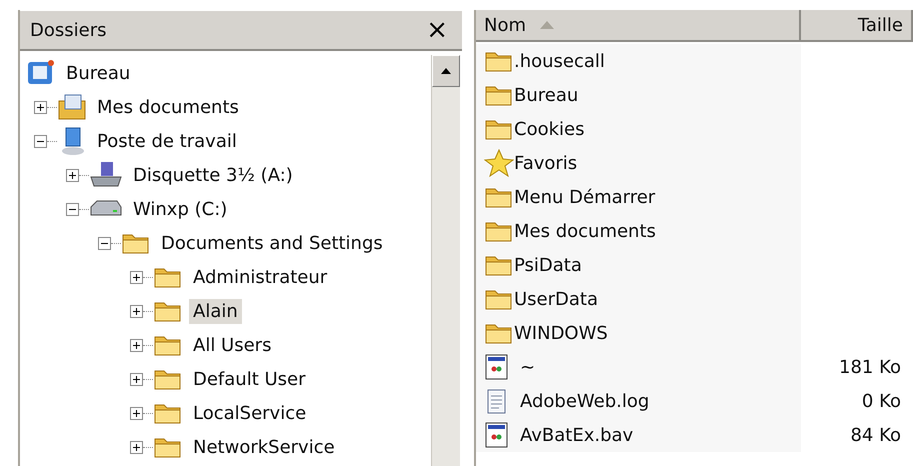 Image resolution: width=913 pixels, height=466 pixels. I want to click on file-name: PsiData, so click(548, 265).